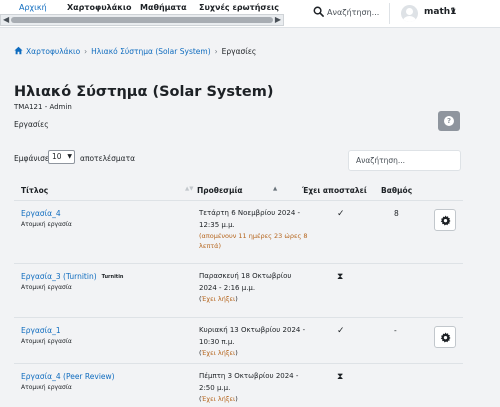 This screenshot has height=407, width=500. I want to click on scrollbar-thumb, so click(142, 20).